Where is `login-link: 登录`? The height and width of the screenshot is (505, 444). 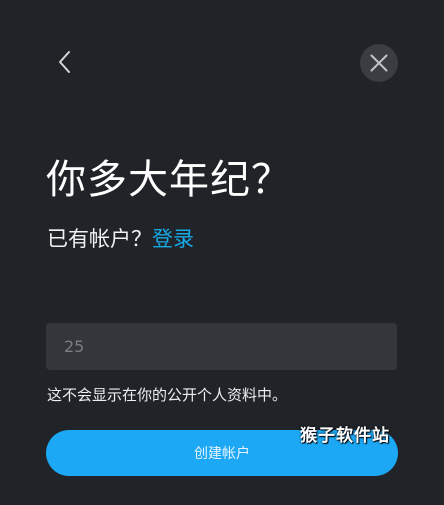
login-link: 登录 is located at coordinates (173, 239).